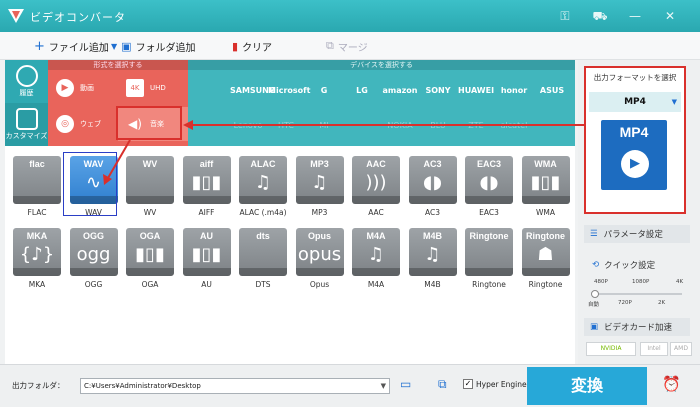  I want to click on format-badge: AC3, so click(432, 164).